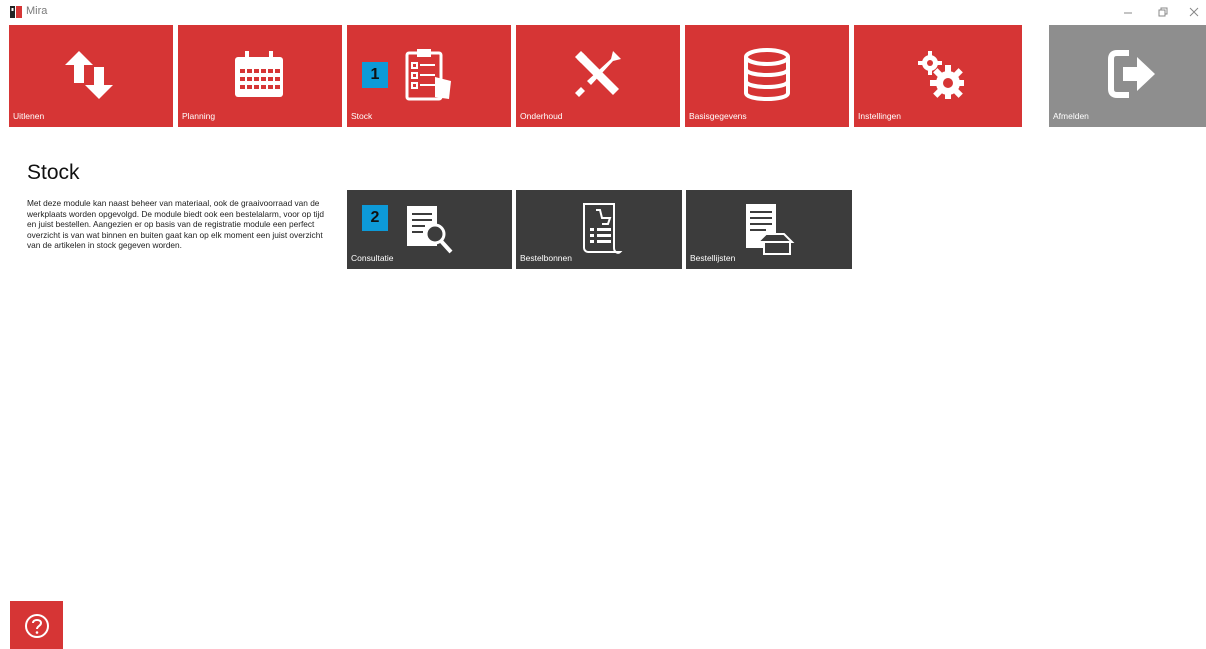 The image size is (1206, 649). I want to click on nav-tile-afmelden: Afmelden, so click(1127, 76).